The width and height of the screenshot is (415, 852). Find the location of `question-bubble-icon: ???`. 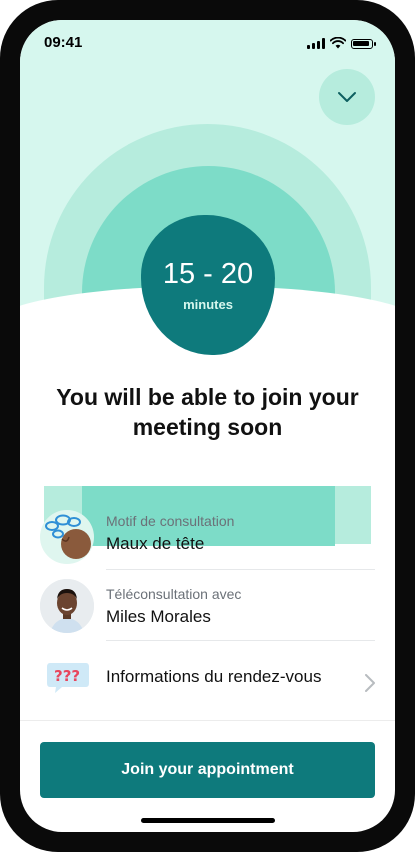

question-bubble-icon: ??? is located at coordinates (68, 677).